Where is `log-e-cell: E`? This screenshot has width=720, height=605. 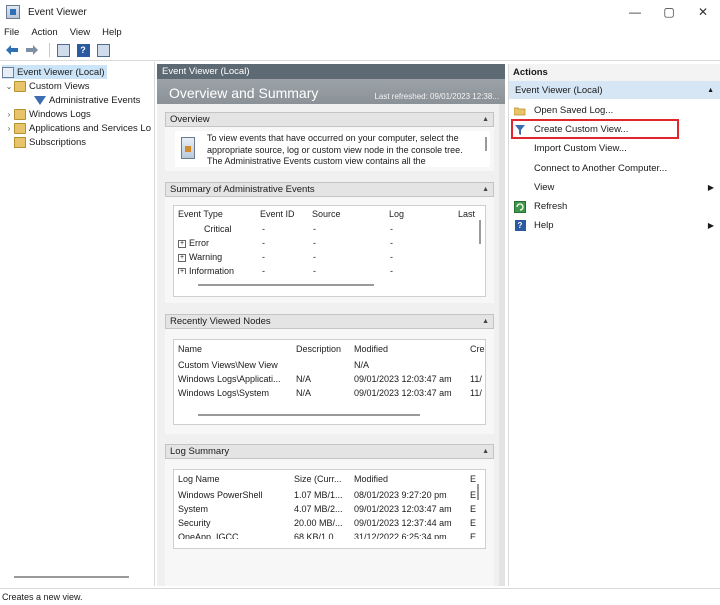 log-e-cell: E is located at coordinates (473, 535).